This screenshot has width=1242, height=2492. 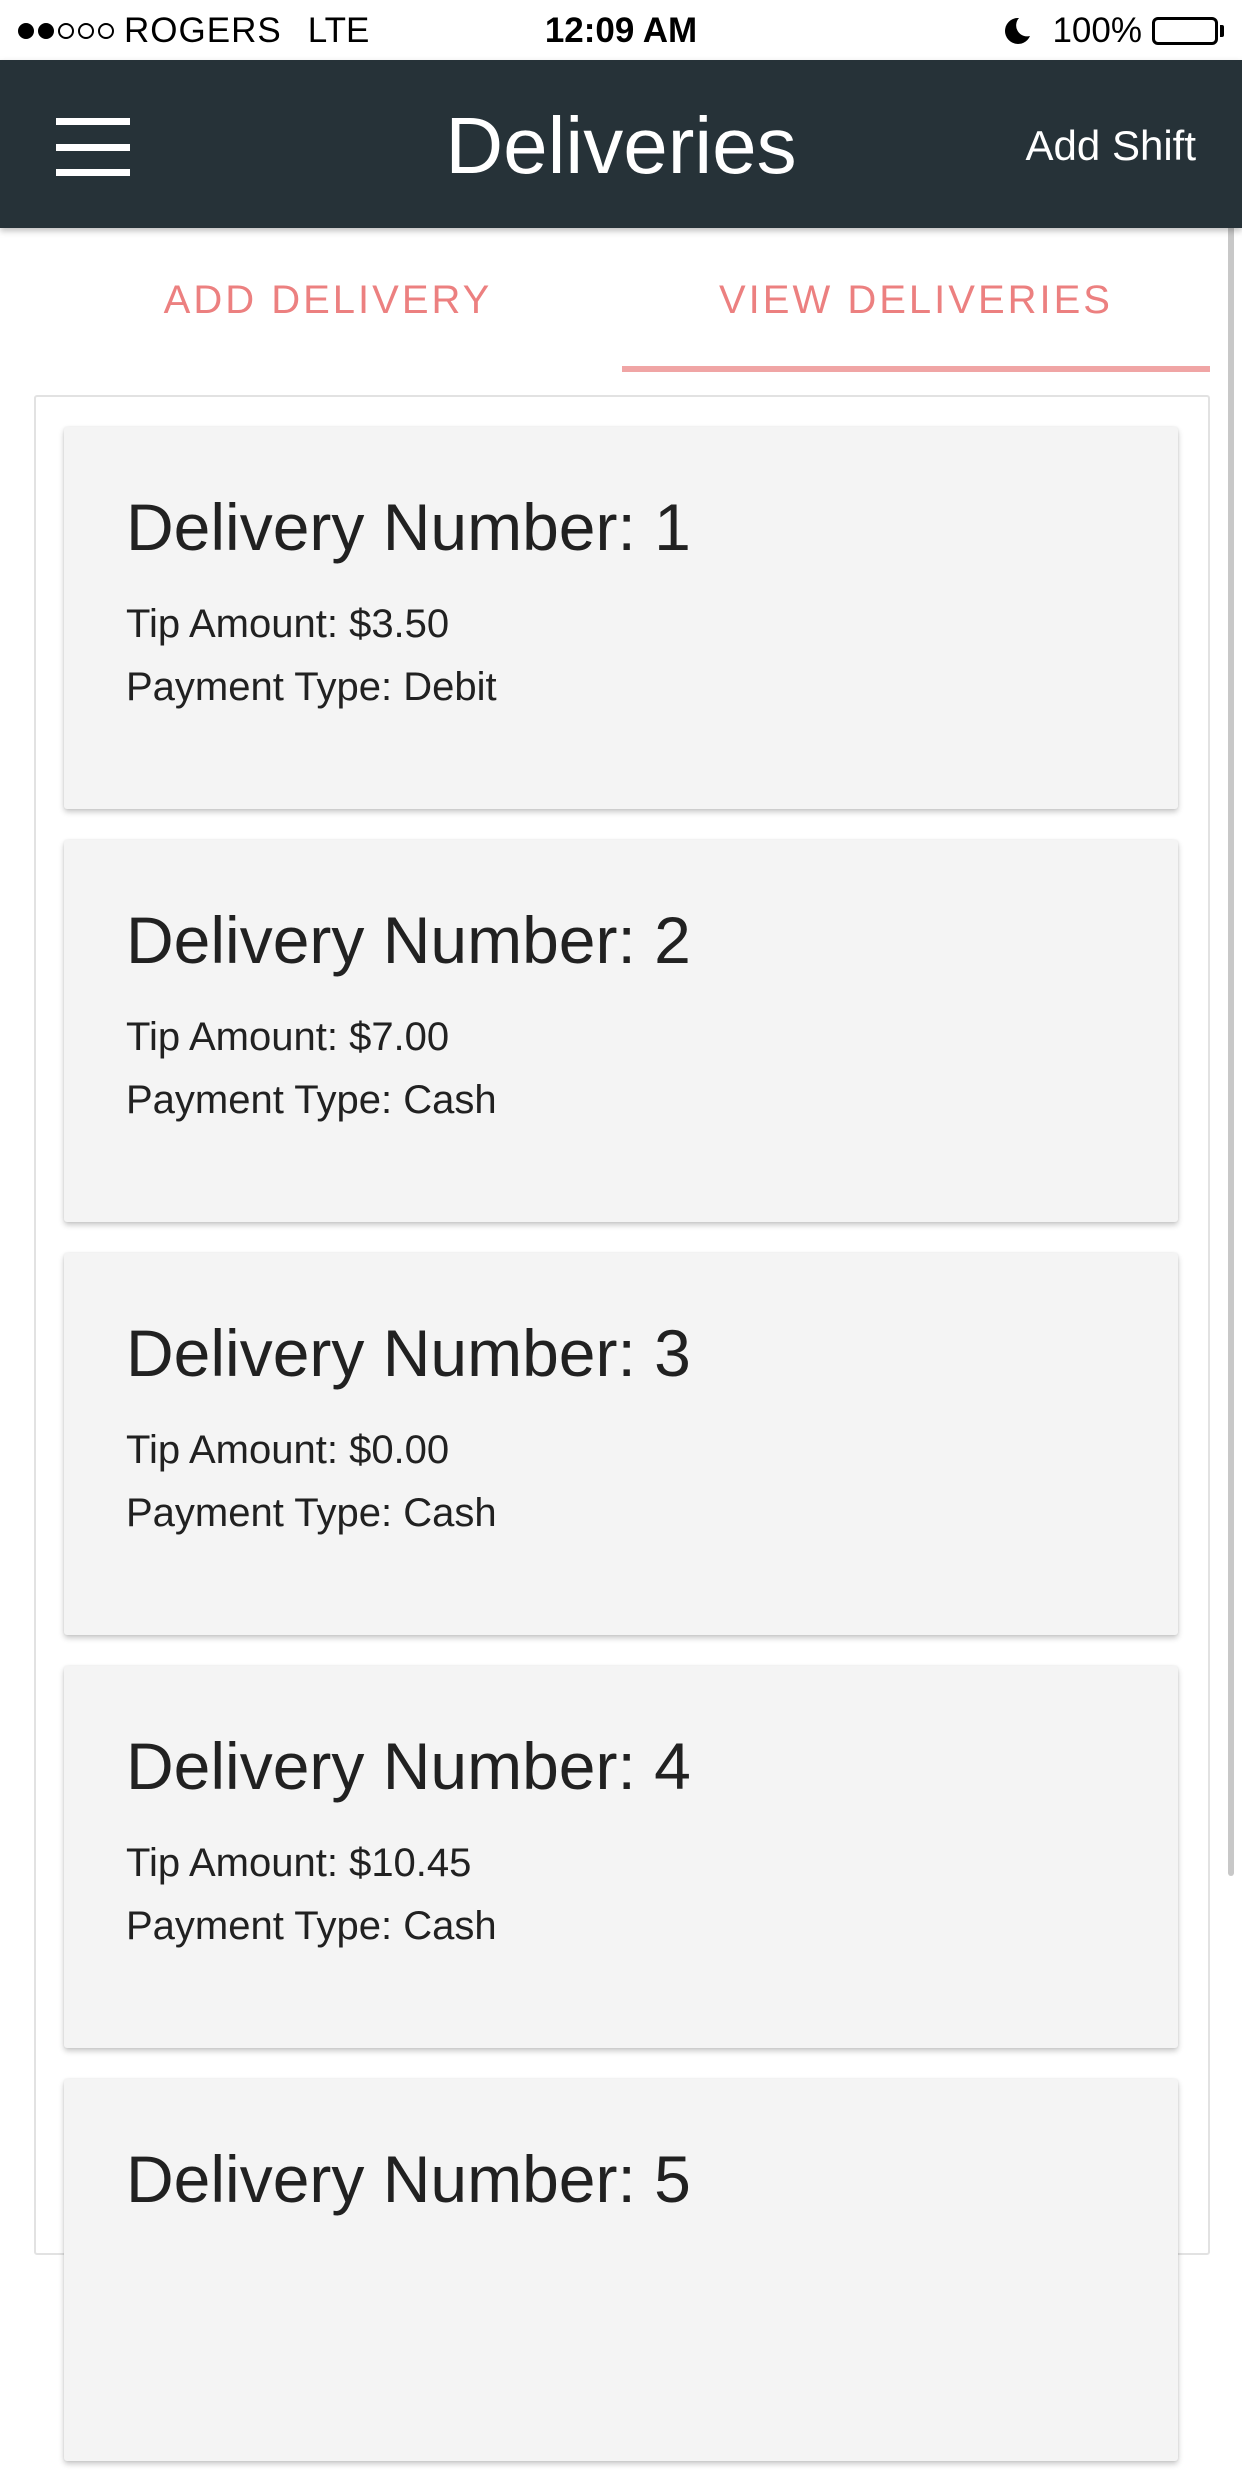 What do you see at coordinates (408, 940) in the screenshot?
I see `delivery-number: Delivery Number: 2` at bounding box center [408, 940].